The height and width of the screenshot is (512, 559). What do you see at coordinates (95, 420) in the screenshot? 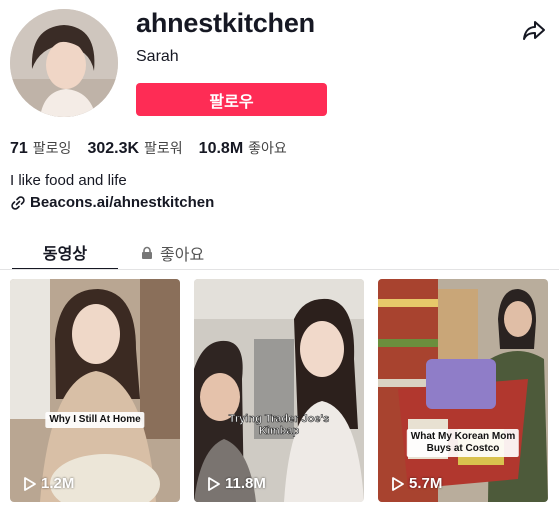
I see `video-caption: Why I Still At Home` at bounding box center [95, 420].